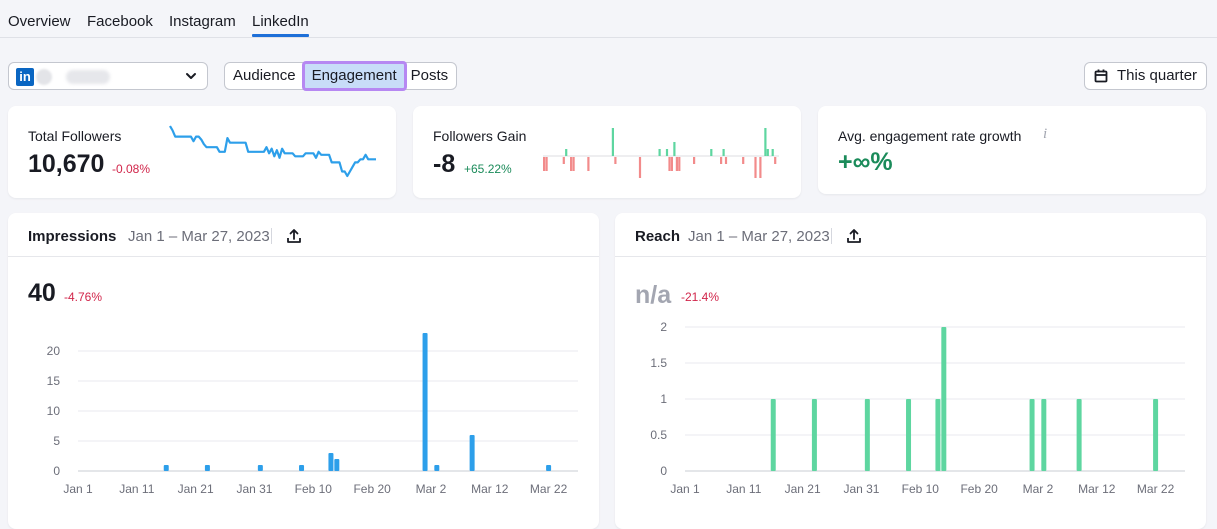  Describe the element at coordinates (264, 76) in the screenshot. I see `view-audience-button: Audience` at that location.